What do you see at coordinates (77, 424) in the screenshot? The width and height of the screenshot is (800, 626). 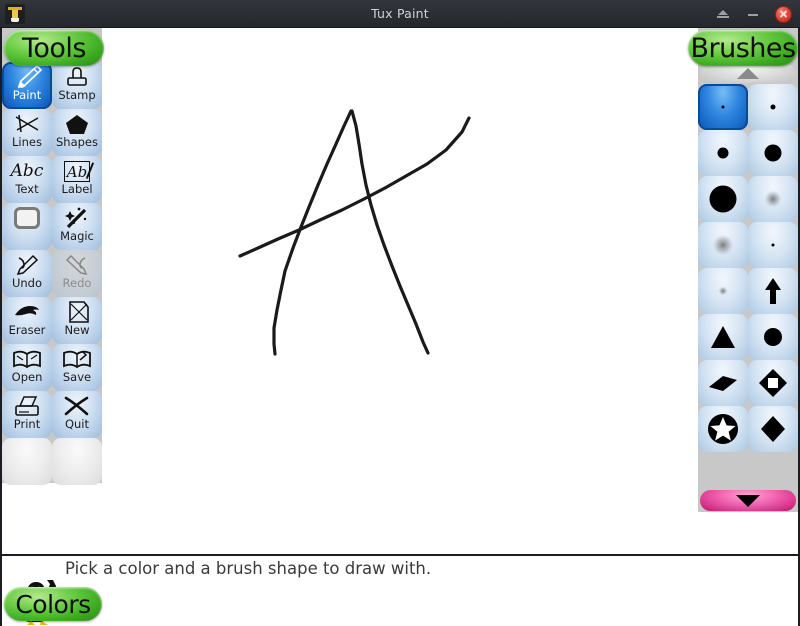 I see `tool-label: Quit` at bounding box center [77, 424].